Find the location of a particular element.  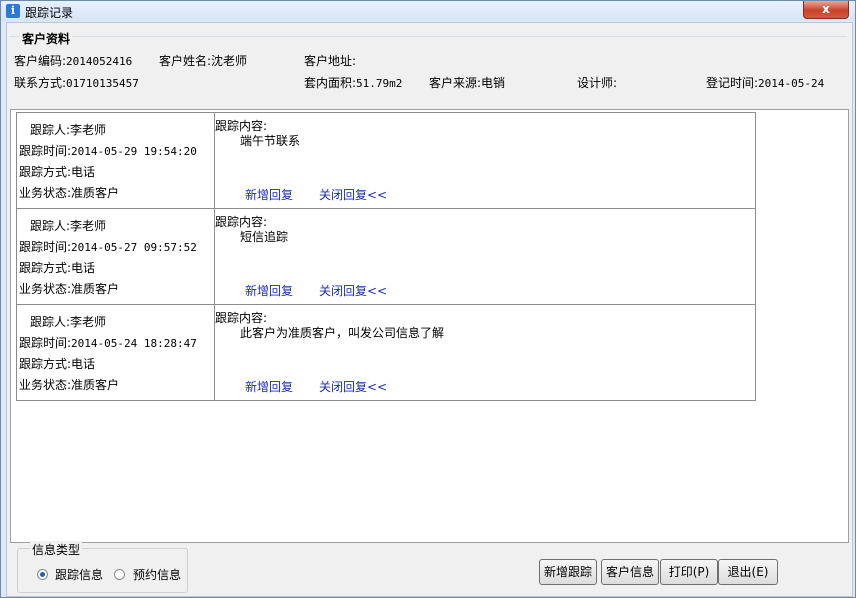

info-type-group: 信息类型 跟踪信息 预约信息 is located at coordinates (102, 567).